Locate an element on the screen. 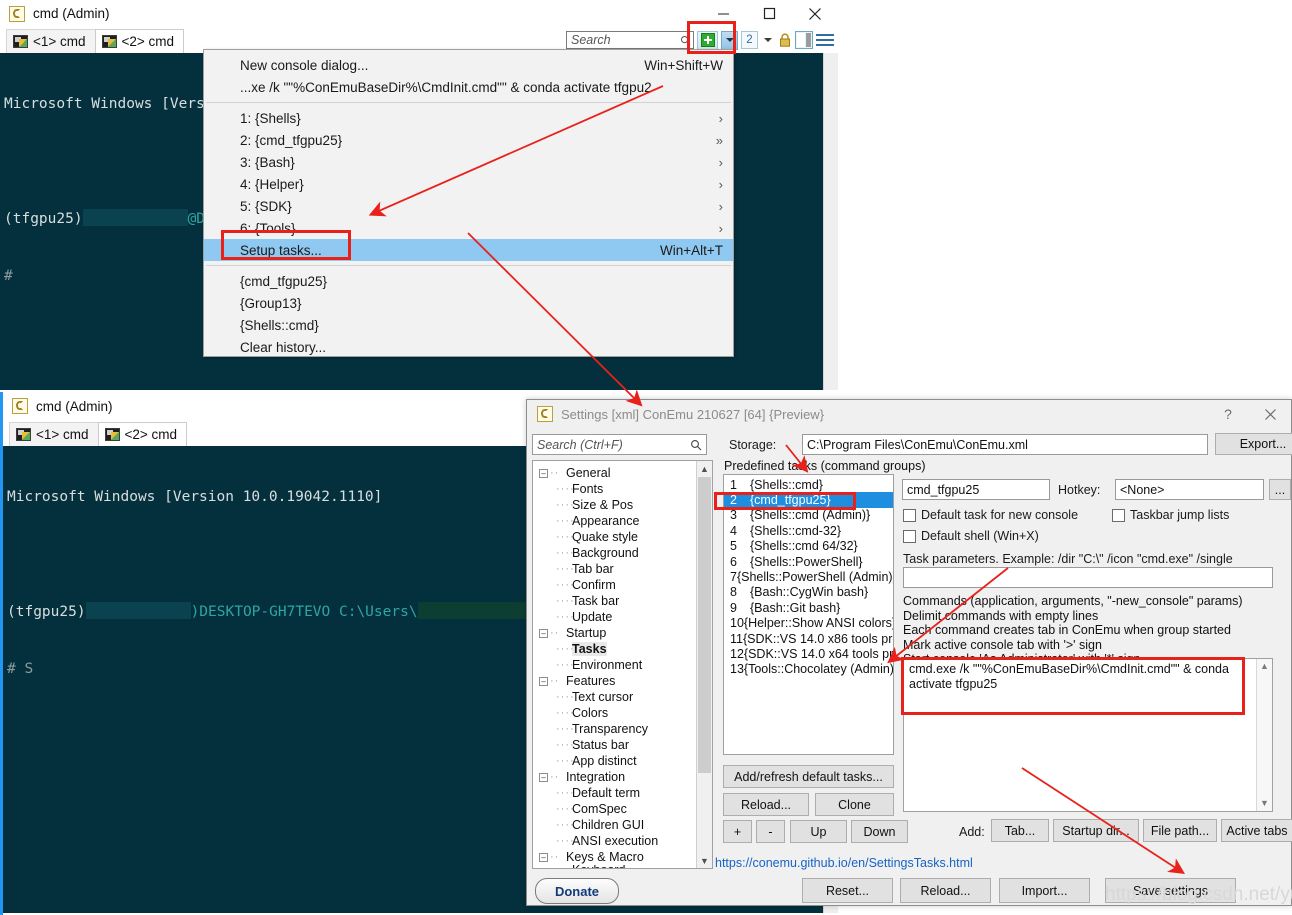 The width and height of the screenshot is (1292, 915). menu-item-setup-tasks: Setup tasks... Win+Alt+T is located at coordinates (468, 250).